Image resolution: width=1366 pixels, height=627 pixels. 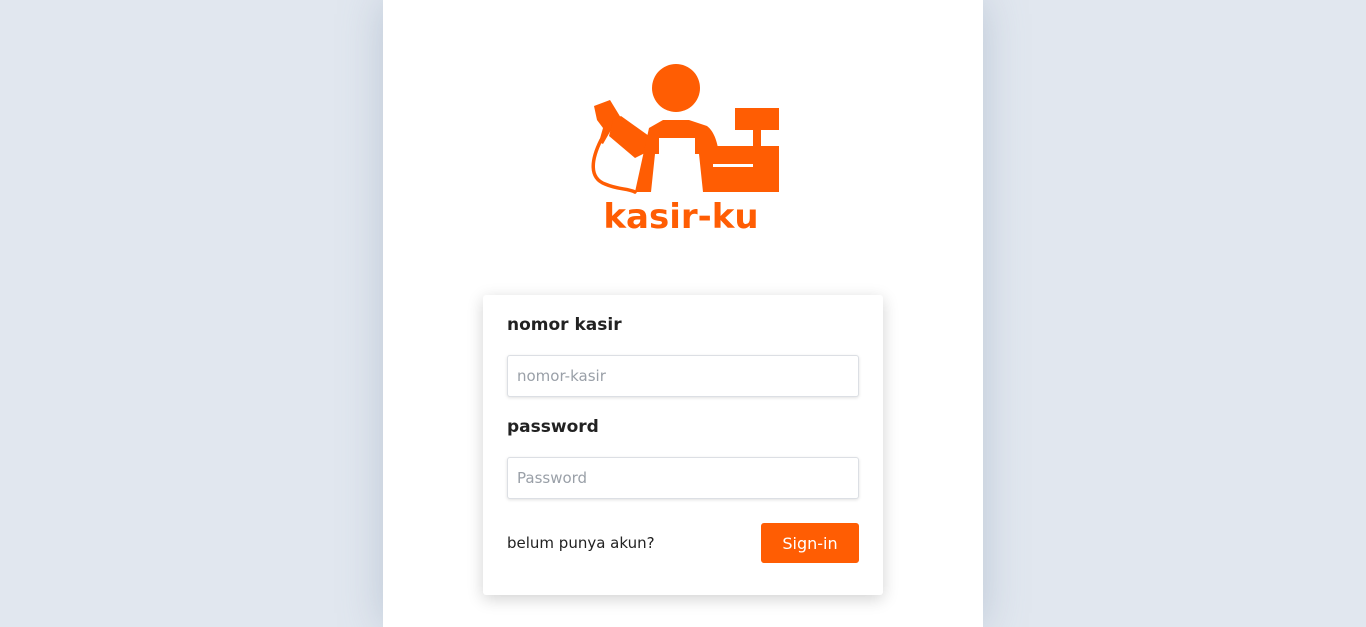 I want to click on cashier-icon: kasir-ku, so click(x=685, y=149).